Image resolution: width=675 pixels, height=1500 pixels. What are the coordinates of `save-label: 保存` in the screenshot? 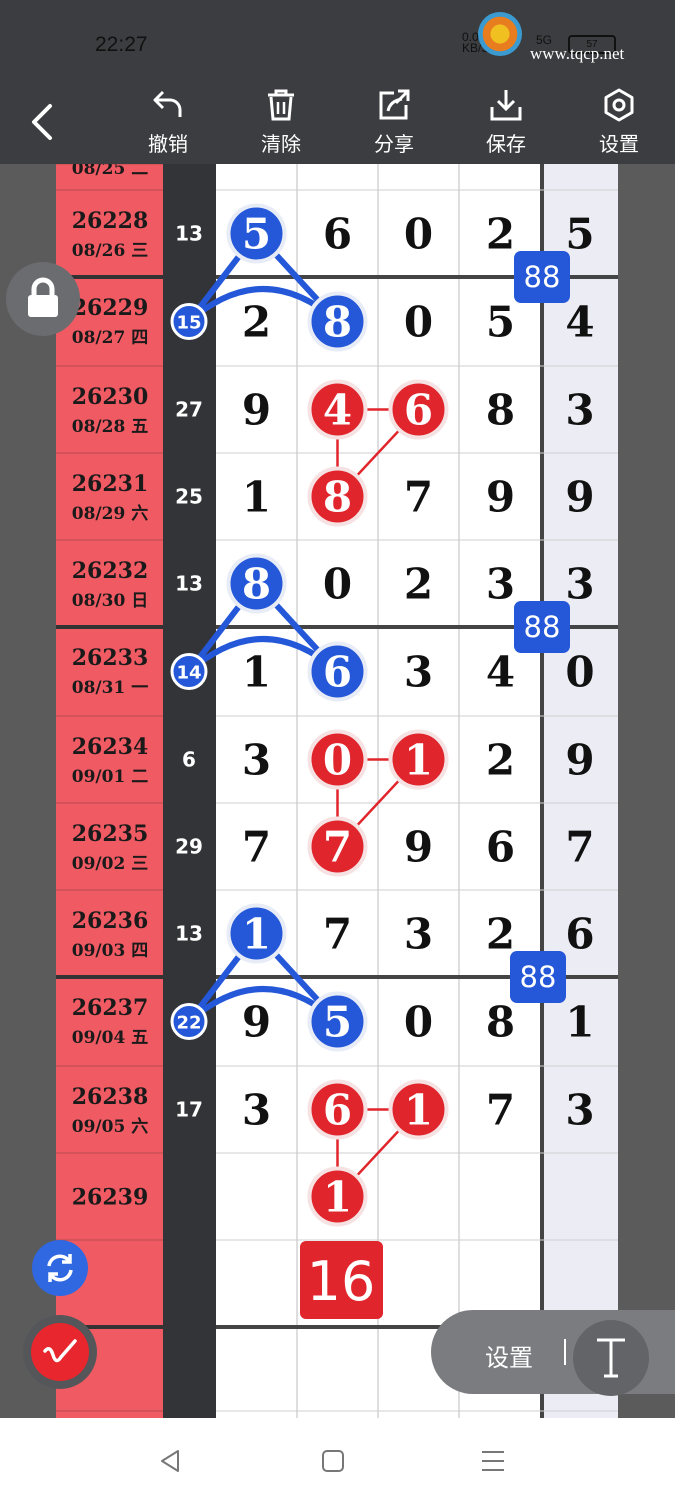 It's located at (506, 144).